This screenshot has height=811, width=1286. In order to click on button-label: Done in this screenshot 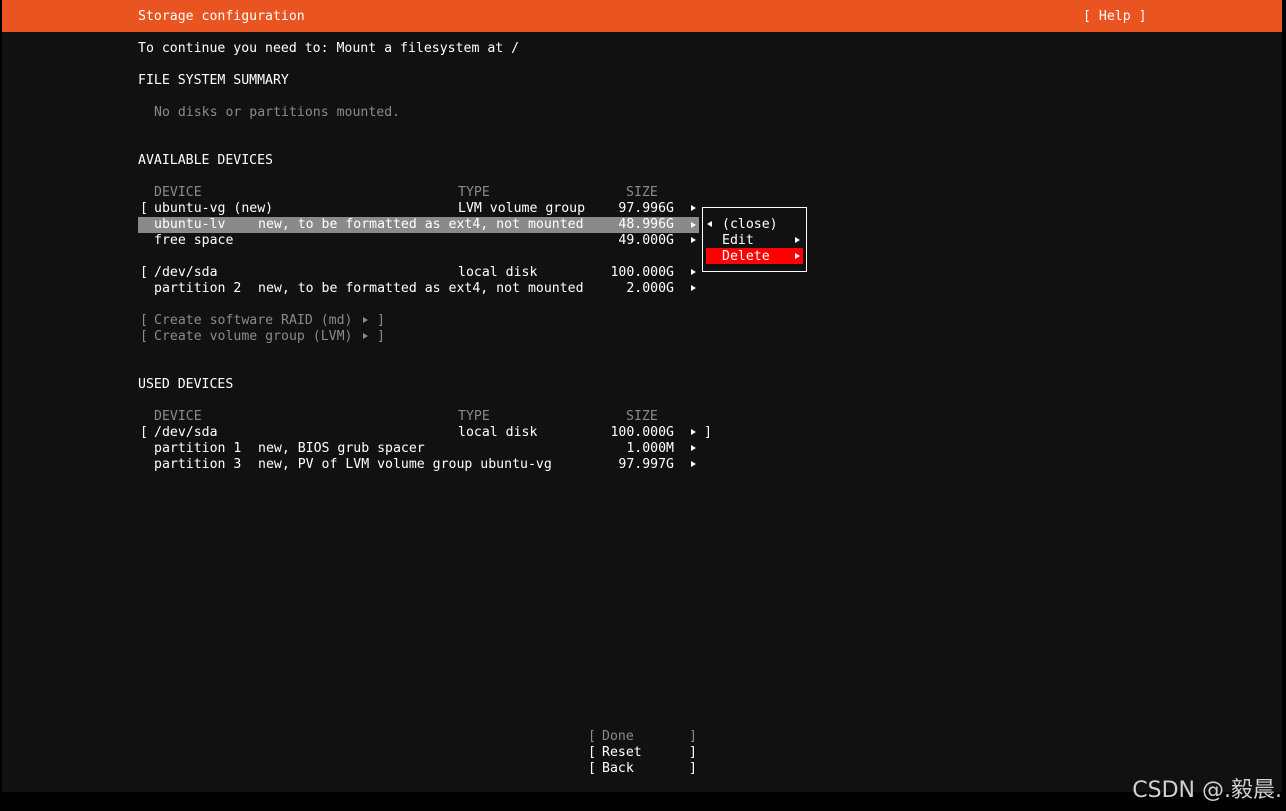, I will do `click(618, 736)`.